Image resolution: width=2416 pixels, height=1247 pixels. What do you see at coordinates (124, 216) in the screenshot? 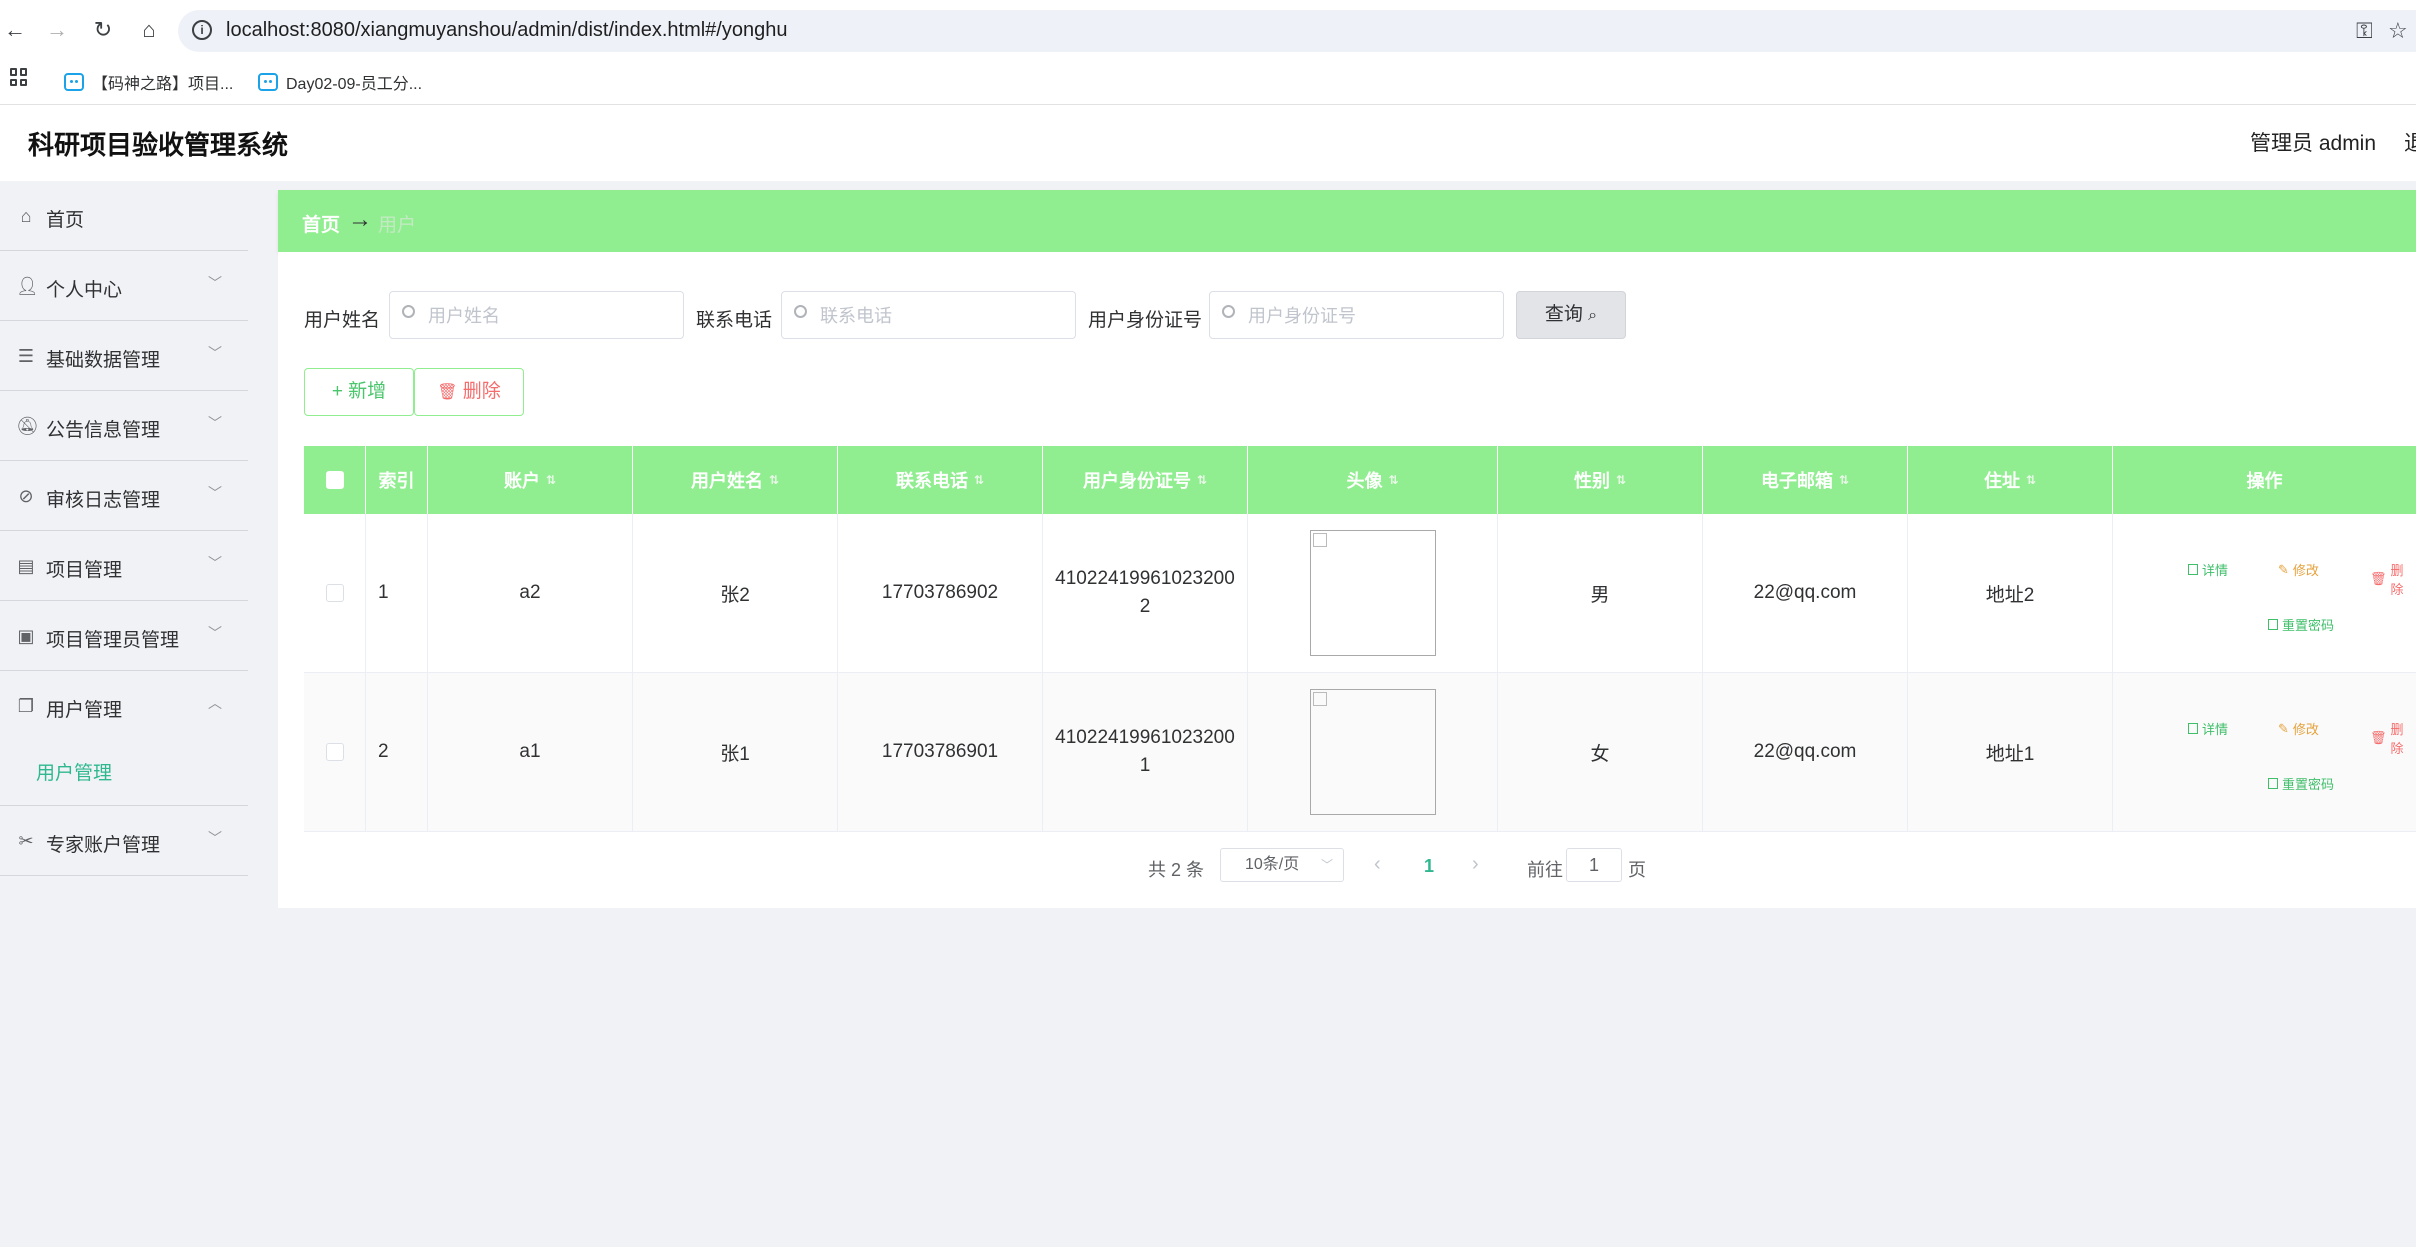
I see `sidebar-item-home: ⌂ 首页` at bounding box center [124, 216].